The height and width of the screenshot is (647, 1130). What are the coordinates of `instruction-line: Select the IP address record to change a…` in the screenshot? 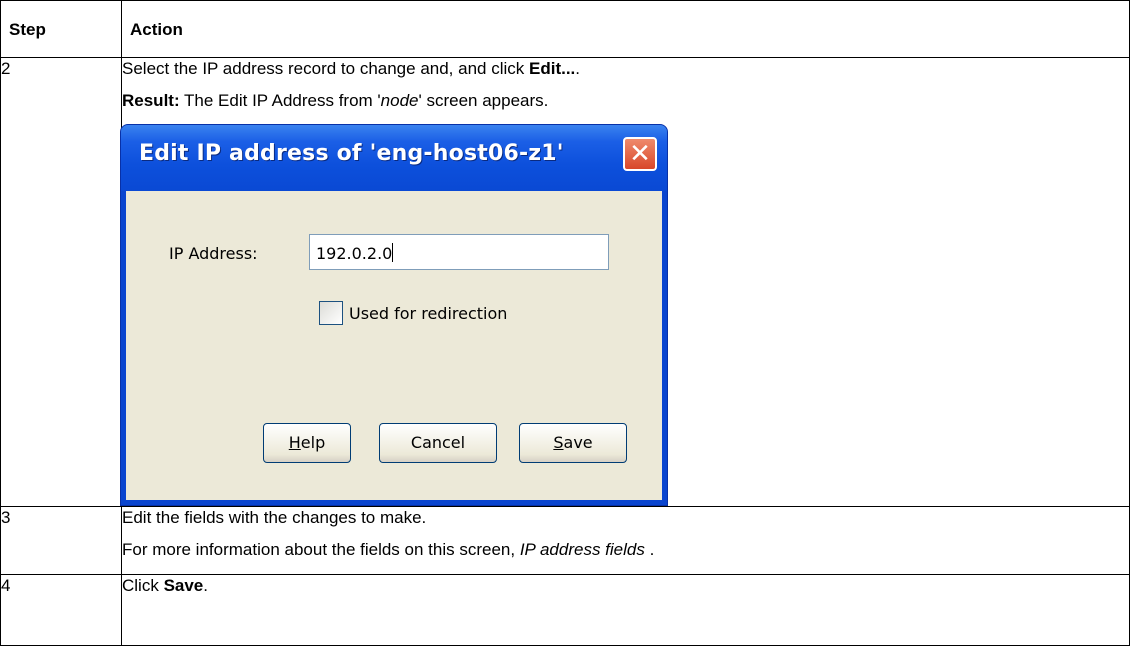 It's located at (625, 74).